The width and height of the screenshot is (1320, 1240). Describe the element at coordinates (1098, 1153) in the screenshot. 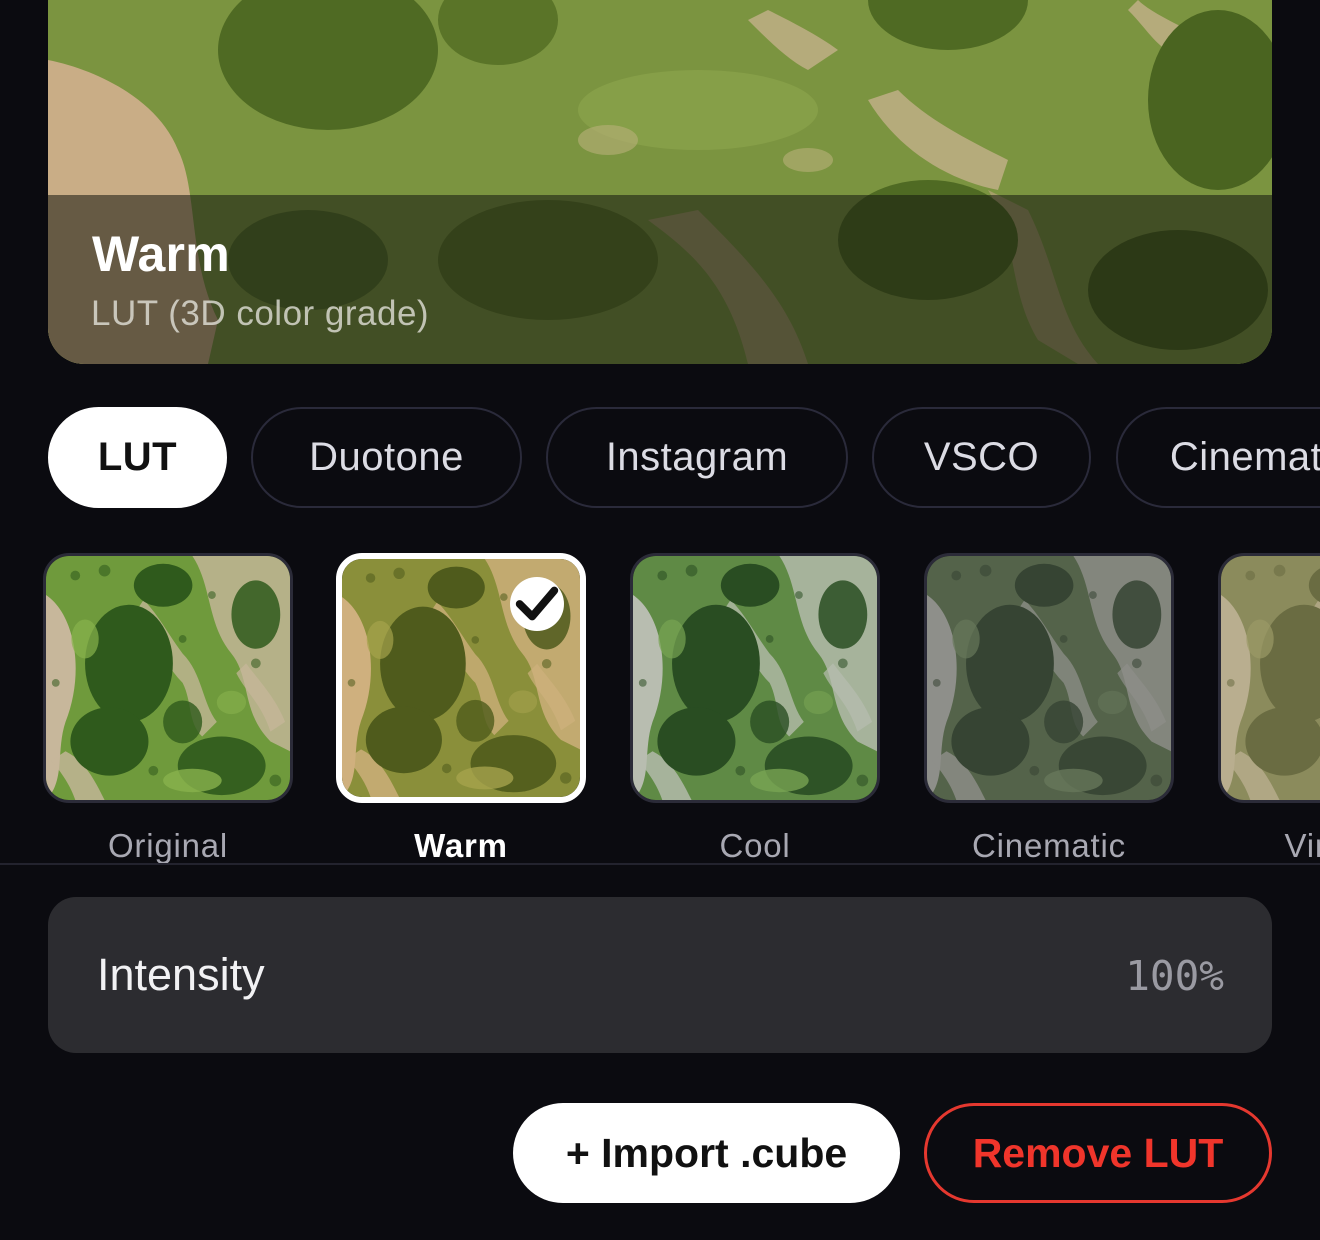

I see `remove-lut-button: Remove LUT` at that location.